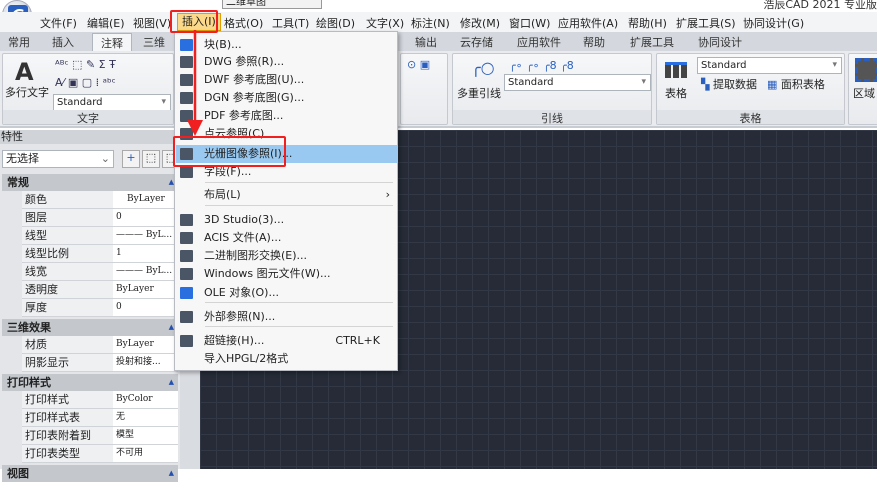  What do you see at coordinates (479, 93) in the screenshot?
I see `mleader-button: 多重引线` at bounding box center [479, 93].